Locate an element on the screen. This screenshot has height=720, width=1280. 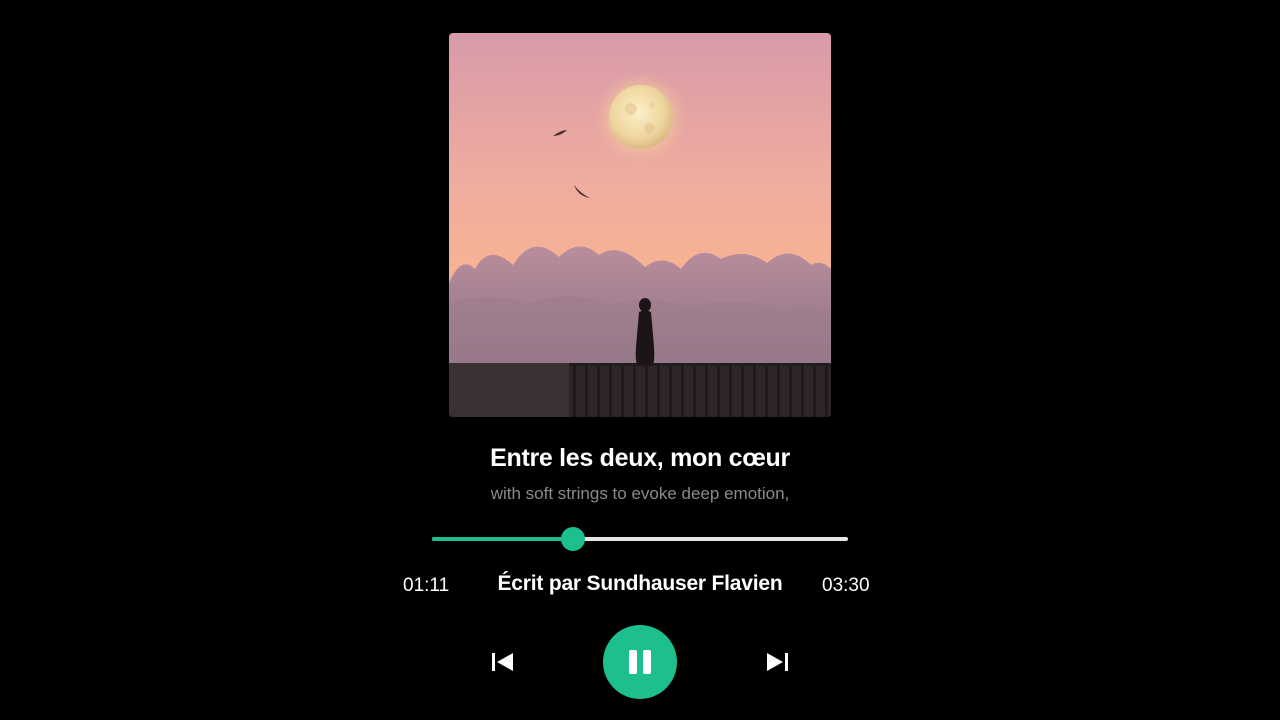
pause-icon is located at coordinates (640, 662).